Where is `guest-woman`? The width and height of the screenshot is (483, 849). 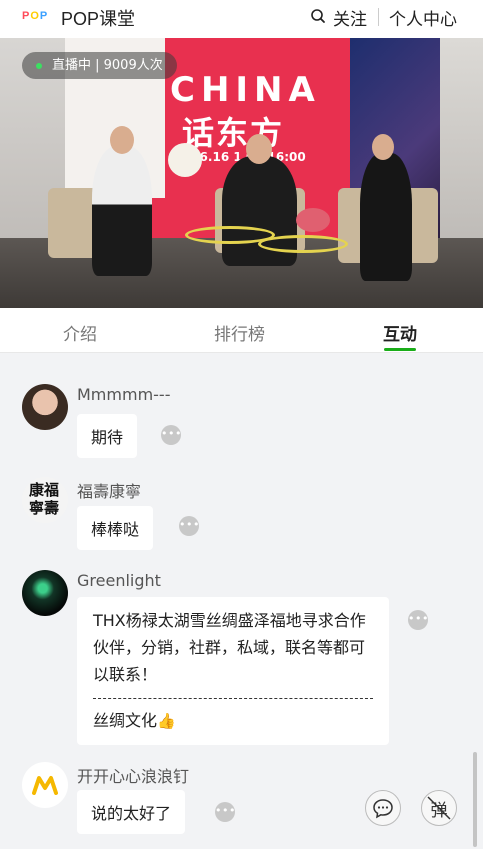 guest-woman is located at coordinates (386, 217).